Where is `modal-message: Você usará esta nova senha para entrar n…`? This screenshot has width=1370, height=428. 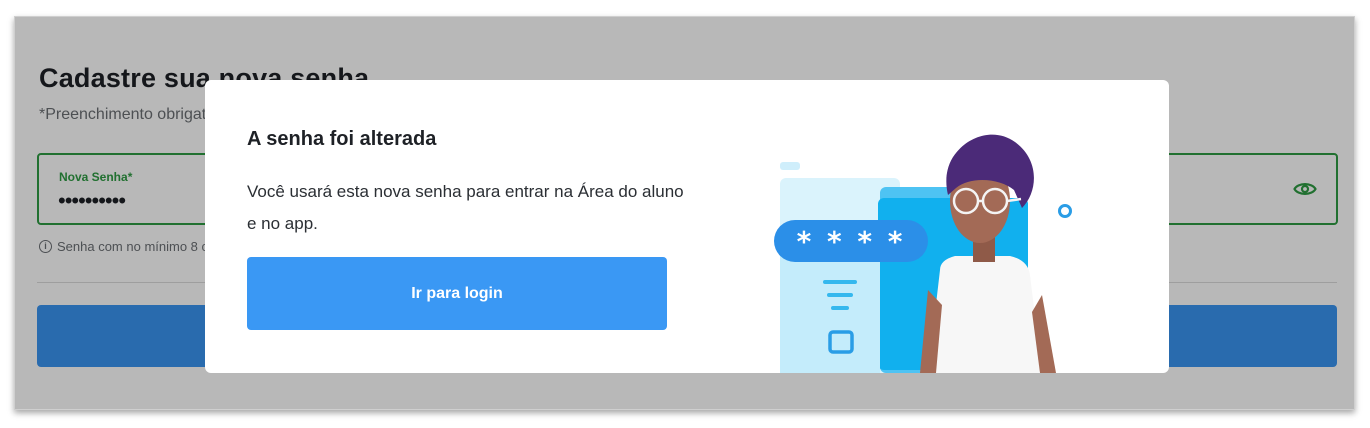
modal-message: Você usará esta nova senha para entrar n… is located at coordinates (465, 207).